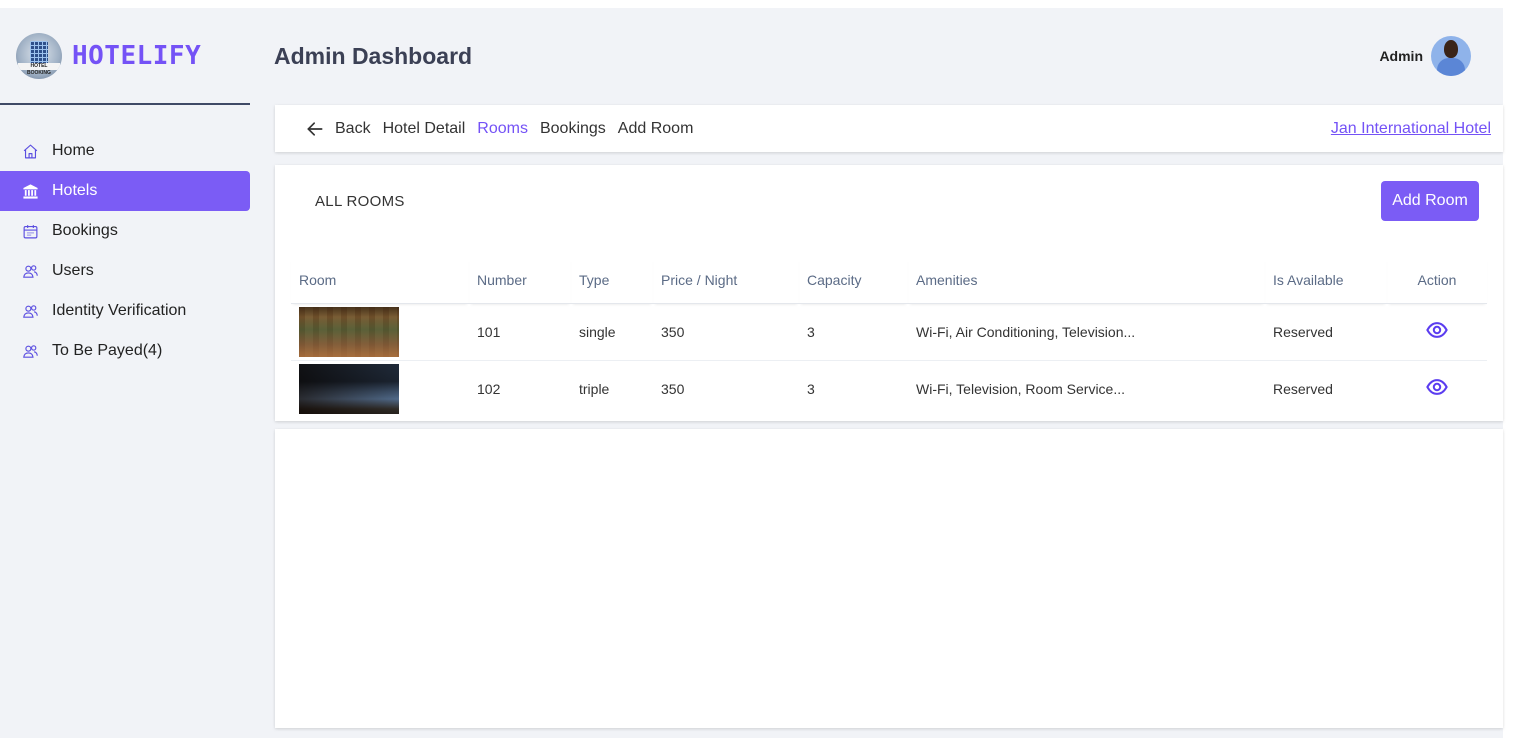 Image resolution: width=1519 pixels, height=738 pixels. Describe the element at coordinates (353, 129) in the screenshot. I see `back-link: Back` at that location.